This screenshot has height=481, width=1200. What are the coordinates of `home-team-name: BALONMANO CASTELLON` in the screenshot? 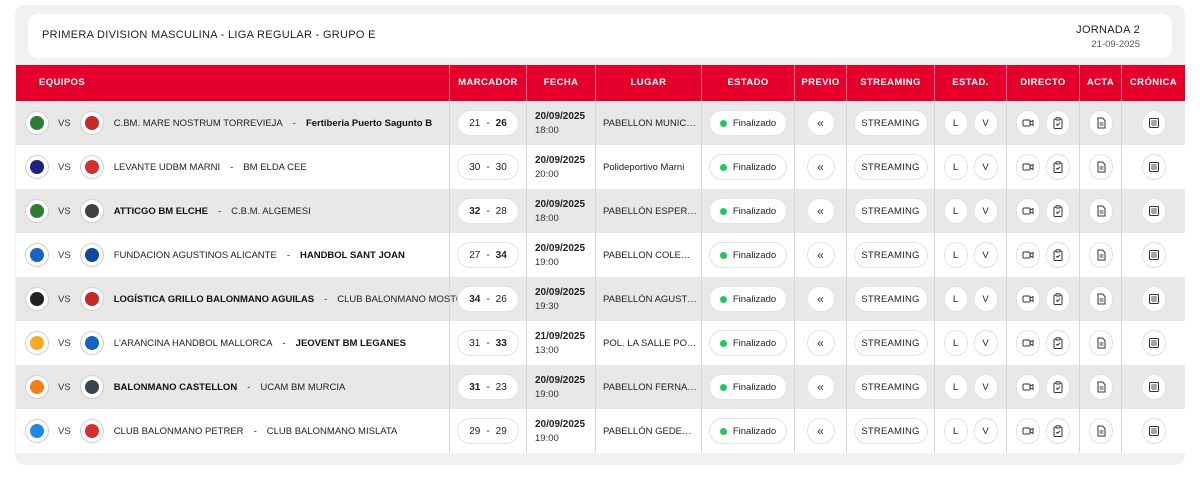 It's located at (176, 387).